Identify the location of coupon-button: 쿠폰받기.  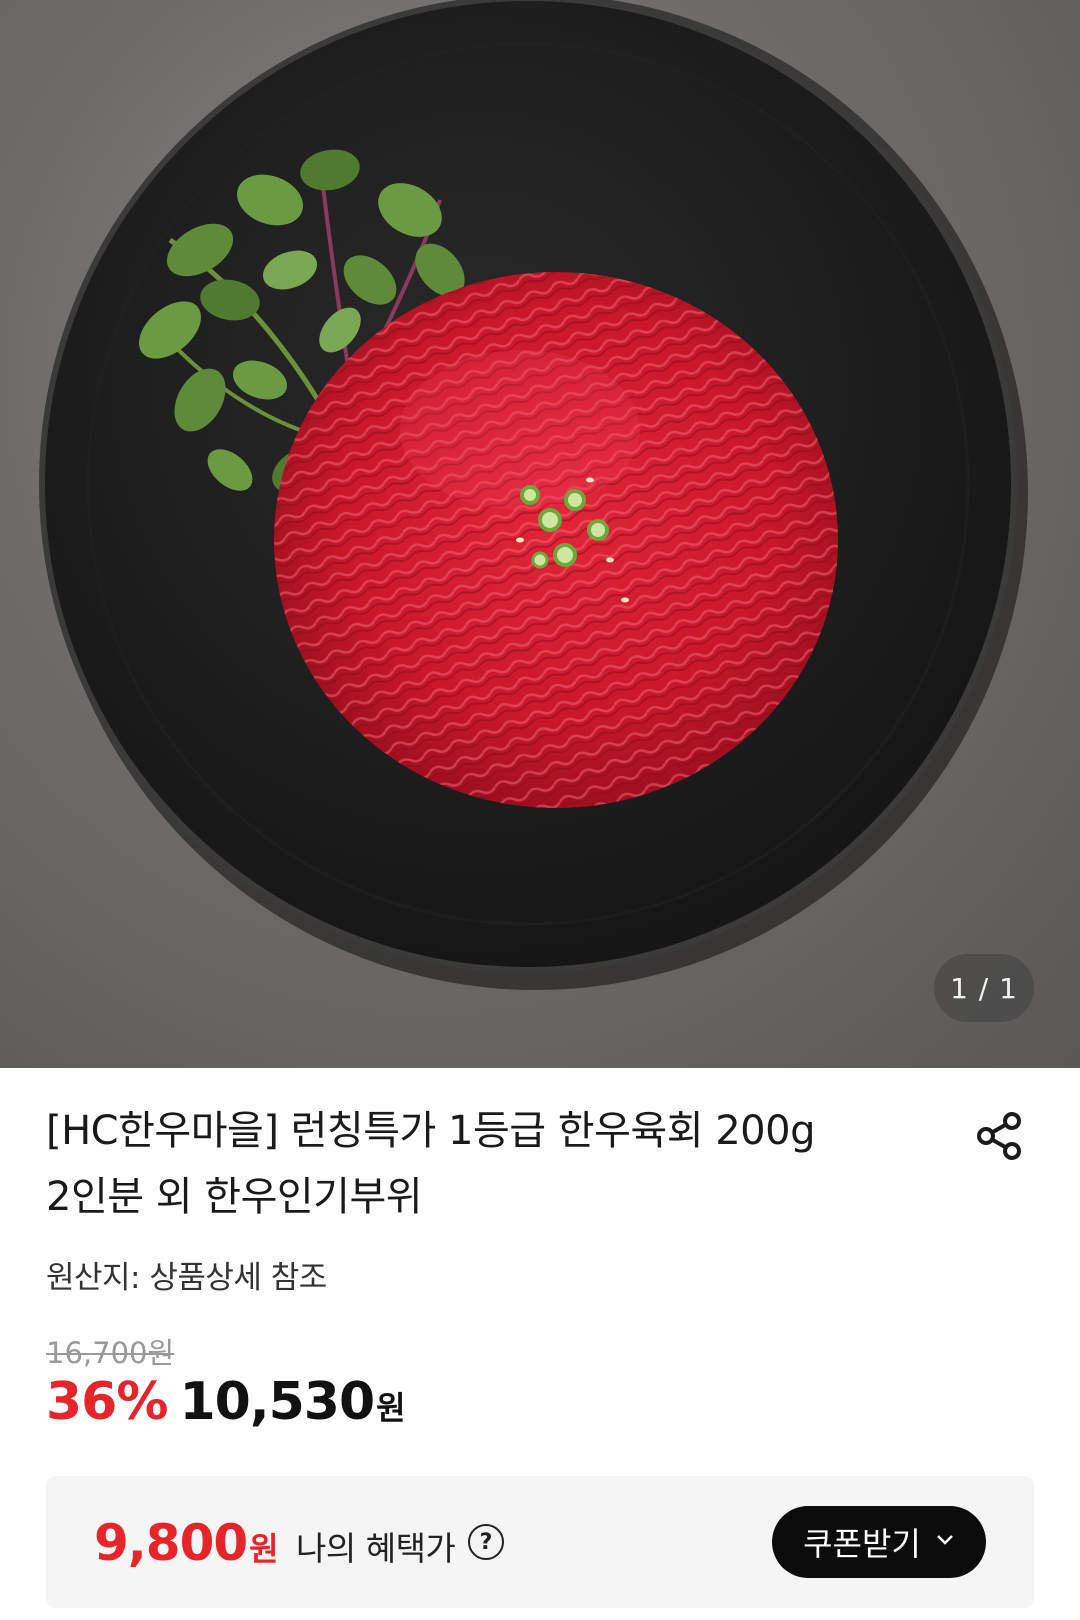
(879, 1542).